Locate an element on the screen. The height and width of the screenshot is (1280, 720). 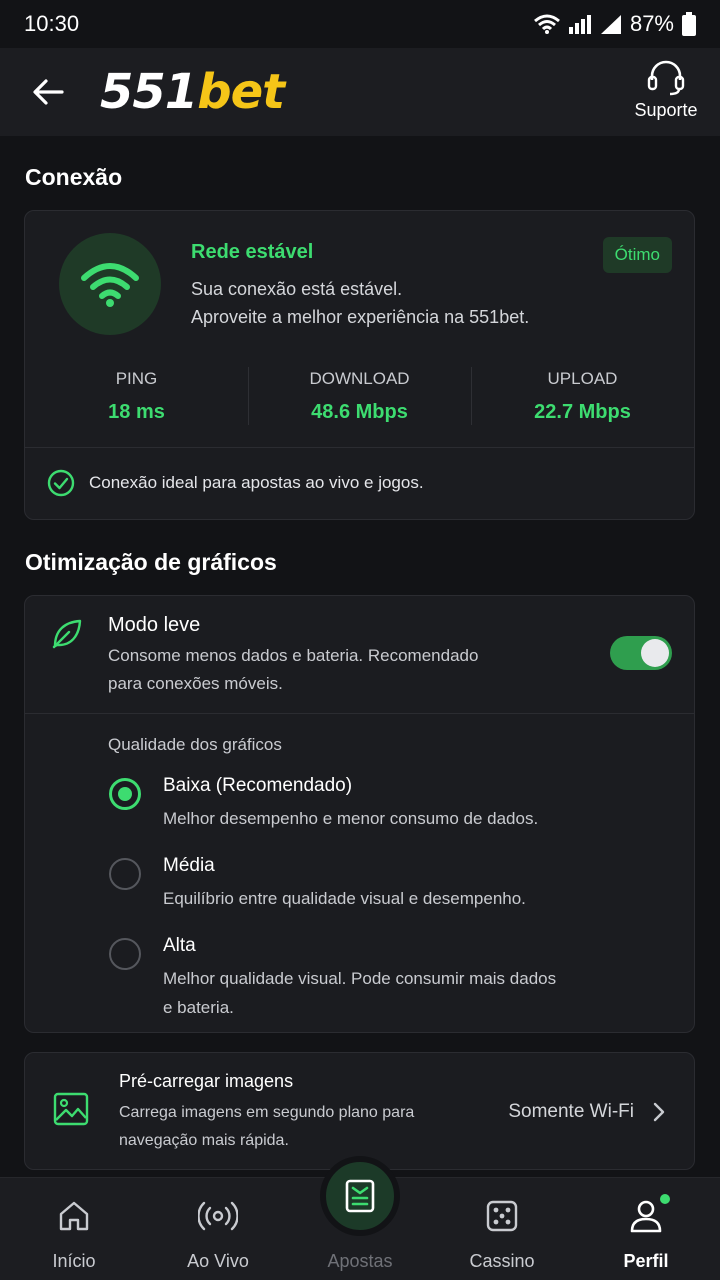
wifi-icon is located at coordinates (110, 285).